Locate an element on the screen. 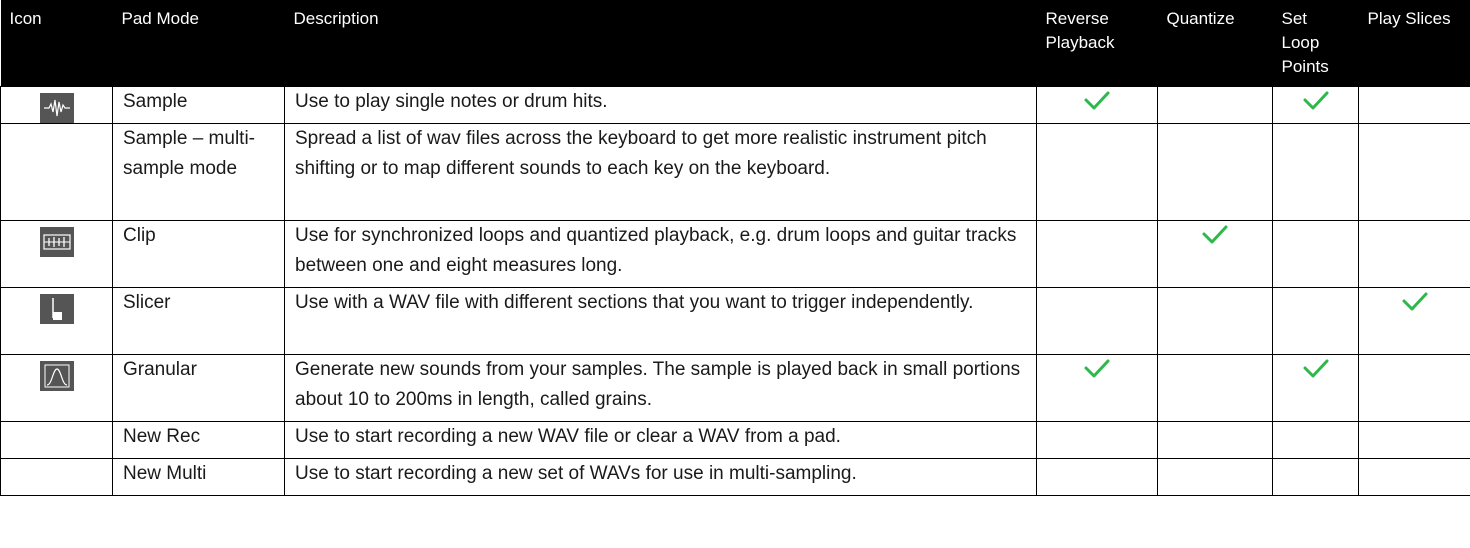  header-pad-mode: Pad Mode is located at coordinates (198, 43).